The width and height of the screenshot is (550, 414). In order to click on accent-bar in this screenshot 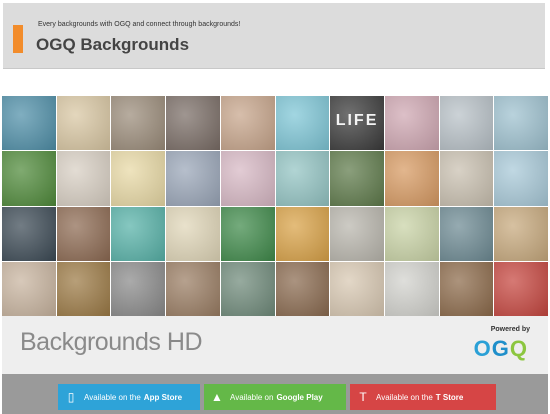, I will do `click(18, 39)`.